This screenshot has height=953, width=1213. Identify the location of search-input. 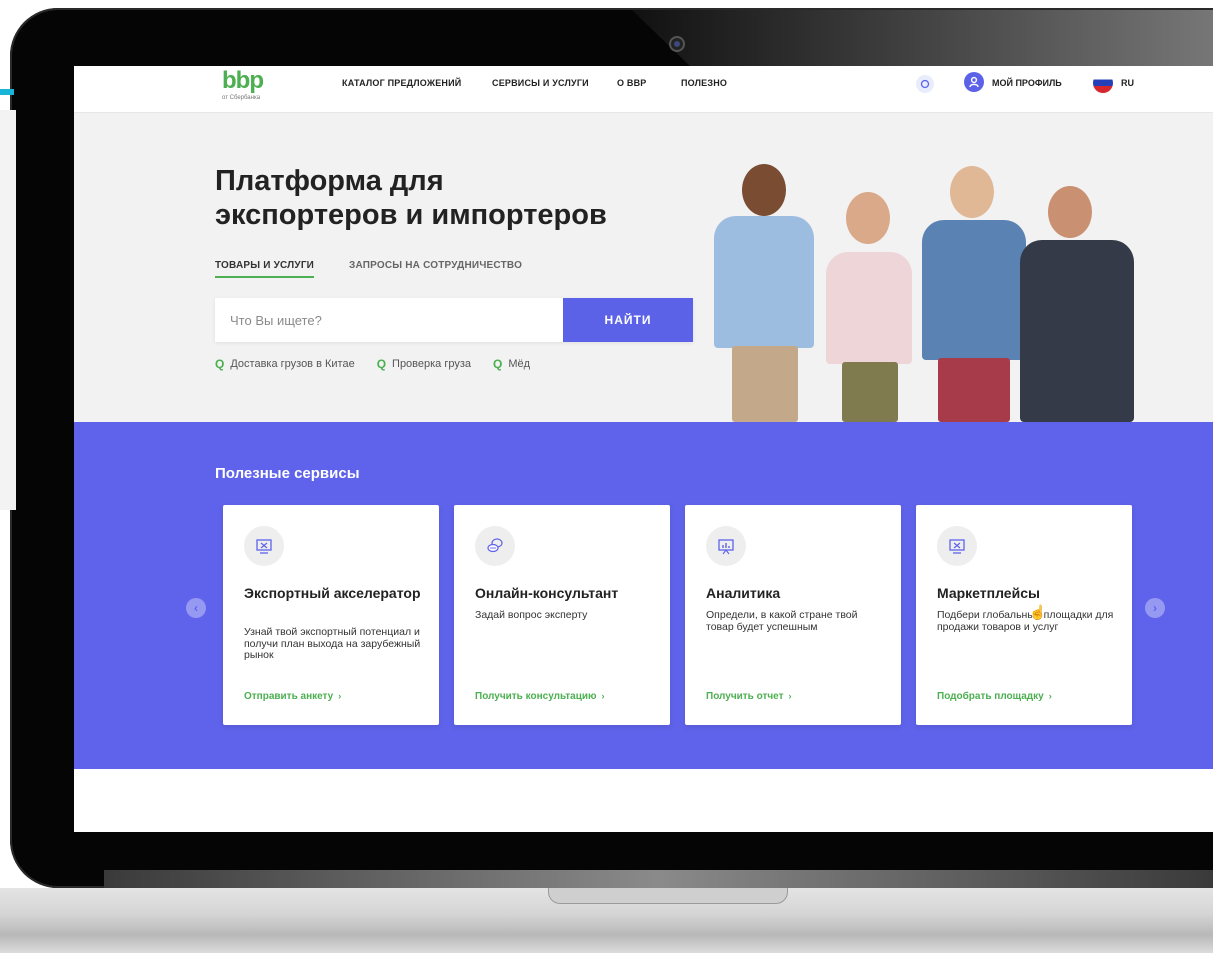
(389, 320).